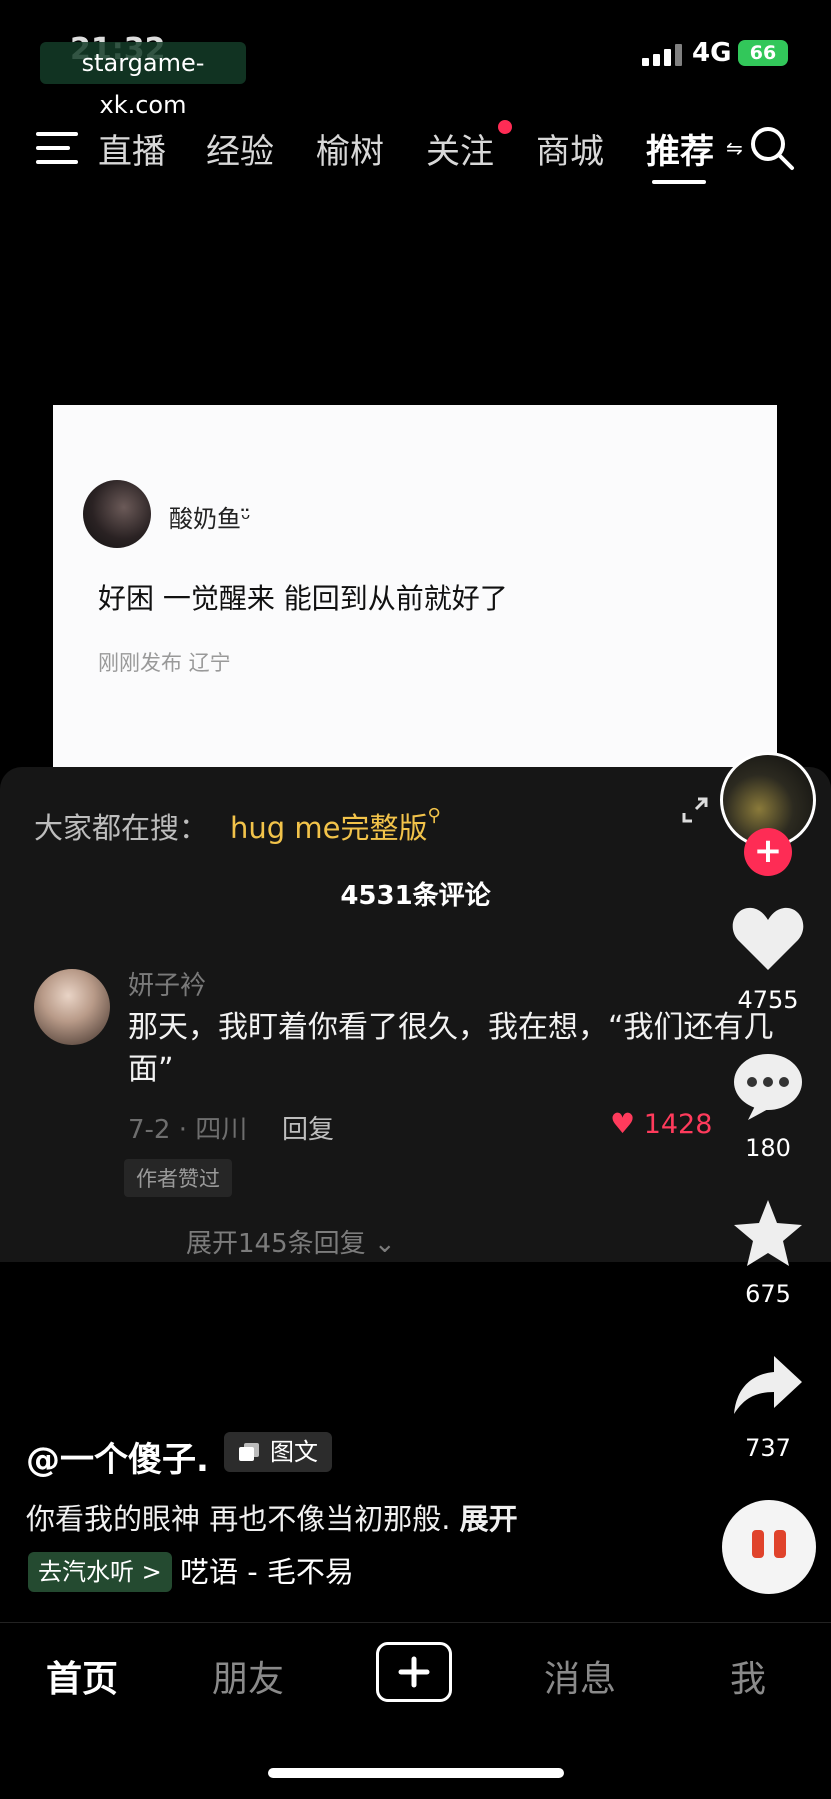 This screenshot has width=831, height=1799. What do you see at coordinates (267, 1572) in the screenshot?
I see `song-title: 呓语 - 毛不易` at bounding box center [267, 1572].